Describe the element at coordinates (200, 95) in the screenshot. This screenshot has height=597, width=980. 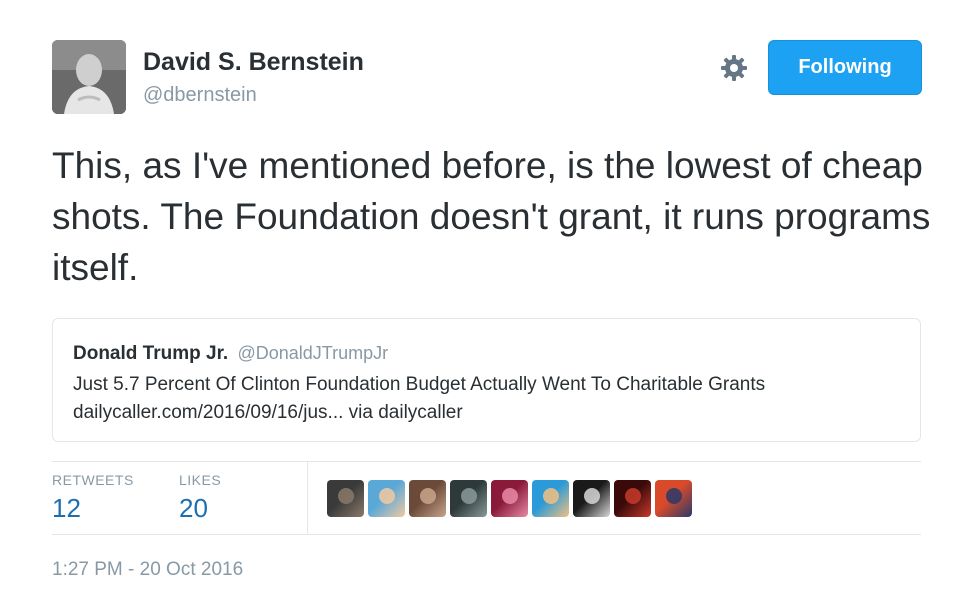
I see `author-handle: @dbernstein` at that location.